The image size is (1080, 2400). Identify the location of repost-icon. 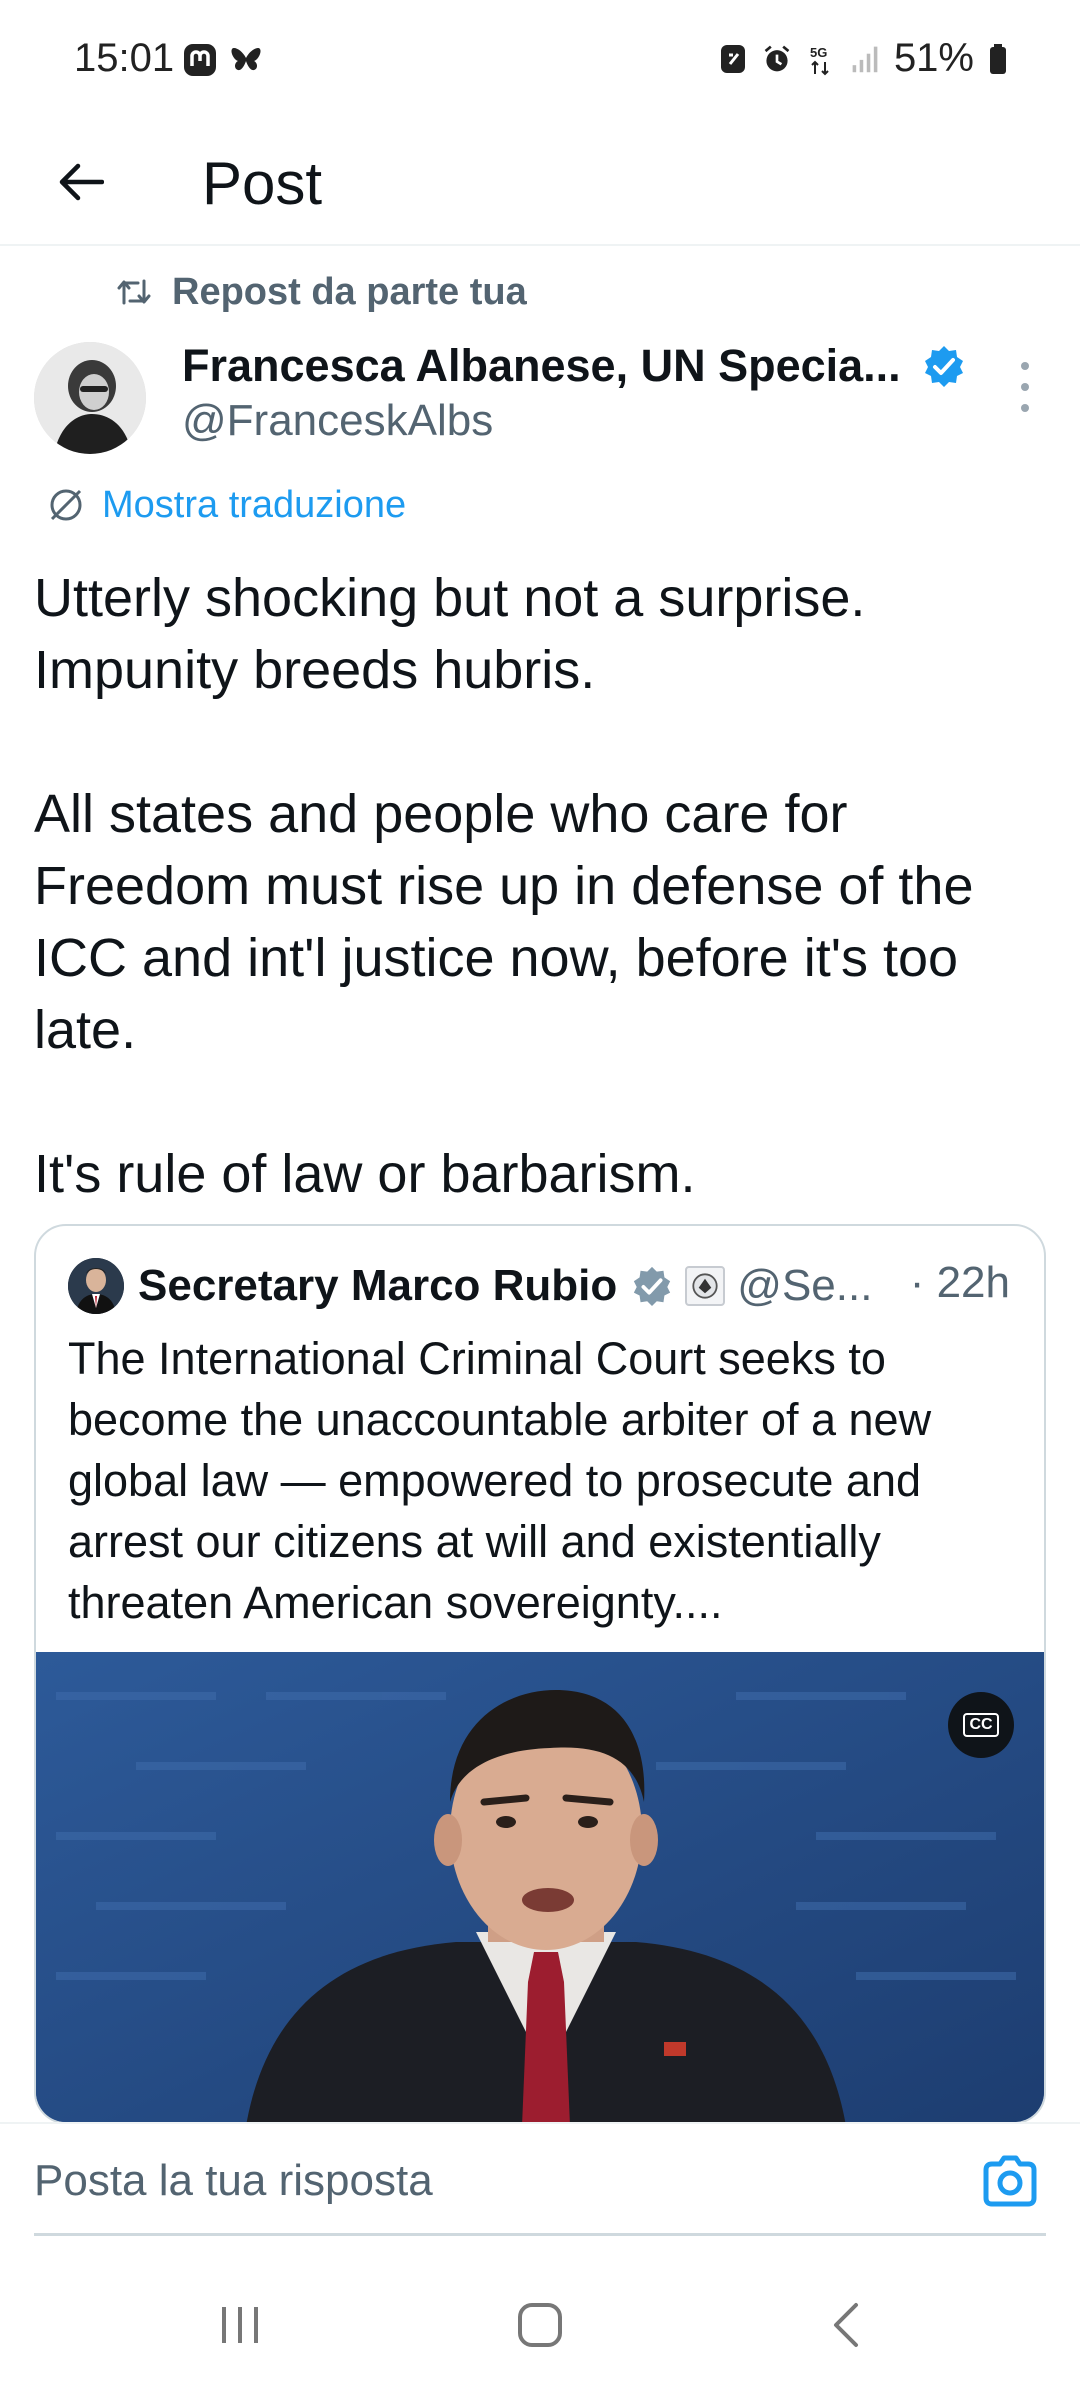
(134, 292).